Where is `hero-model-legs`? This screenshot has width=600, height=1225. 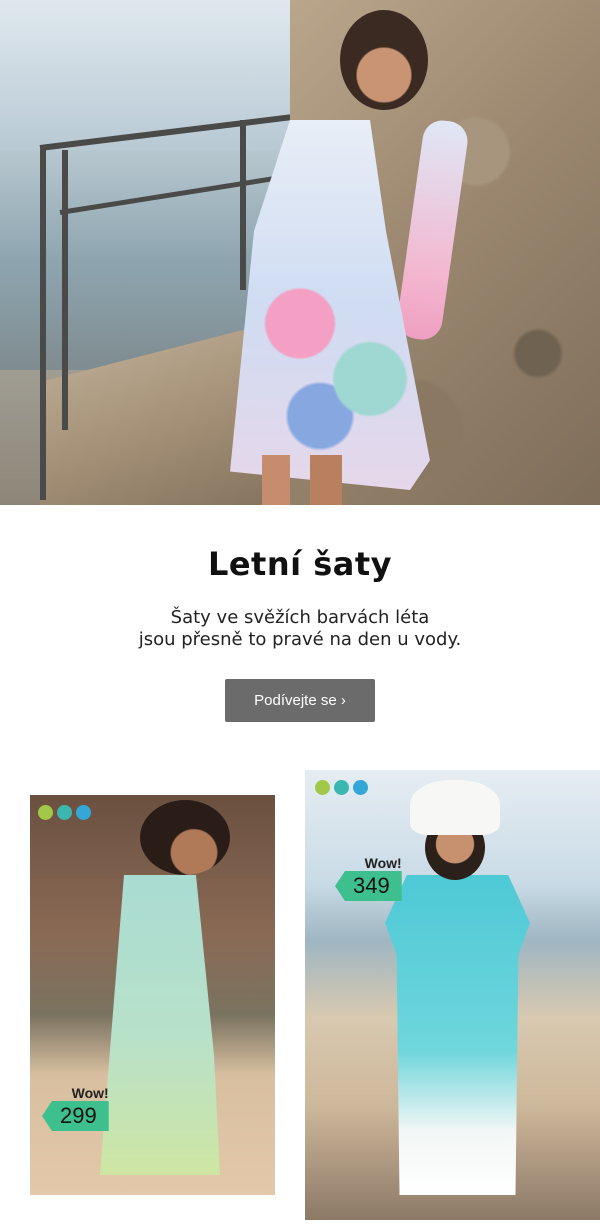 hero-model-legs is located at coordinates (302, 480).